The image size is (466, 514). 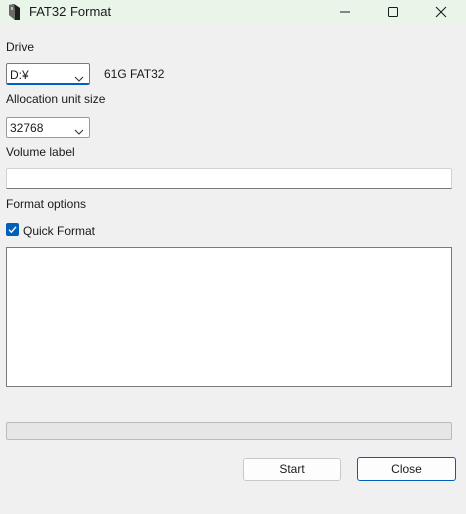 I want to click on close-icon, so click(x=441, y=12).